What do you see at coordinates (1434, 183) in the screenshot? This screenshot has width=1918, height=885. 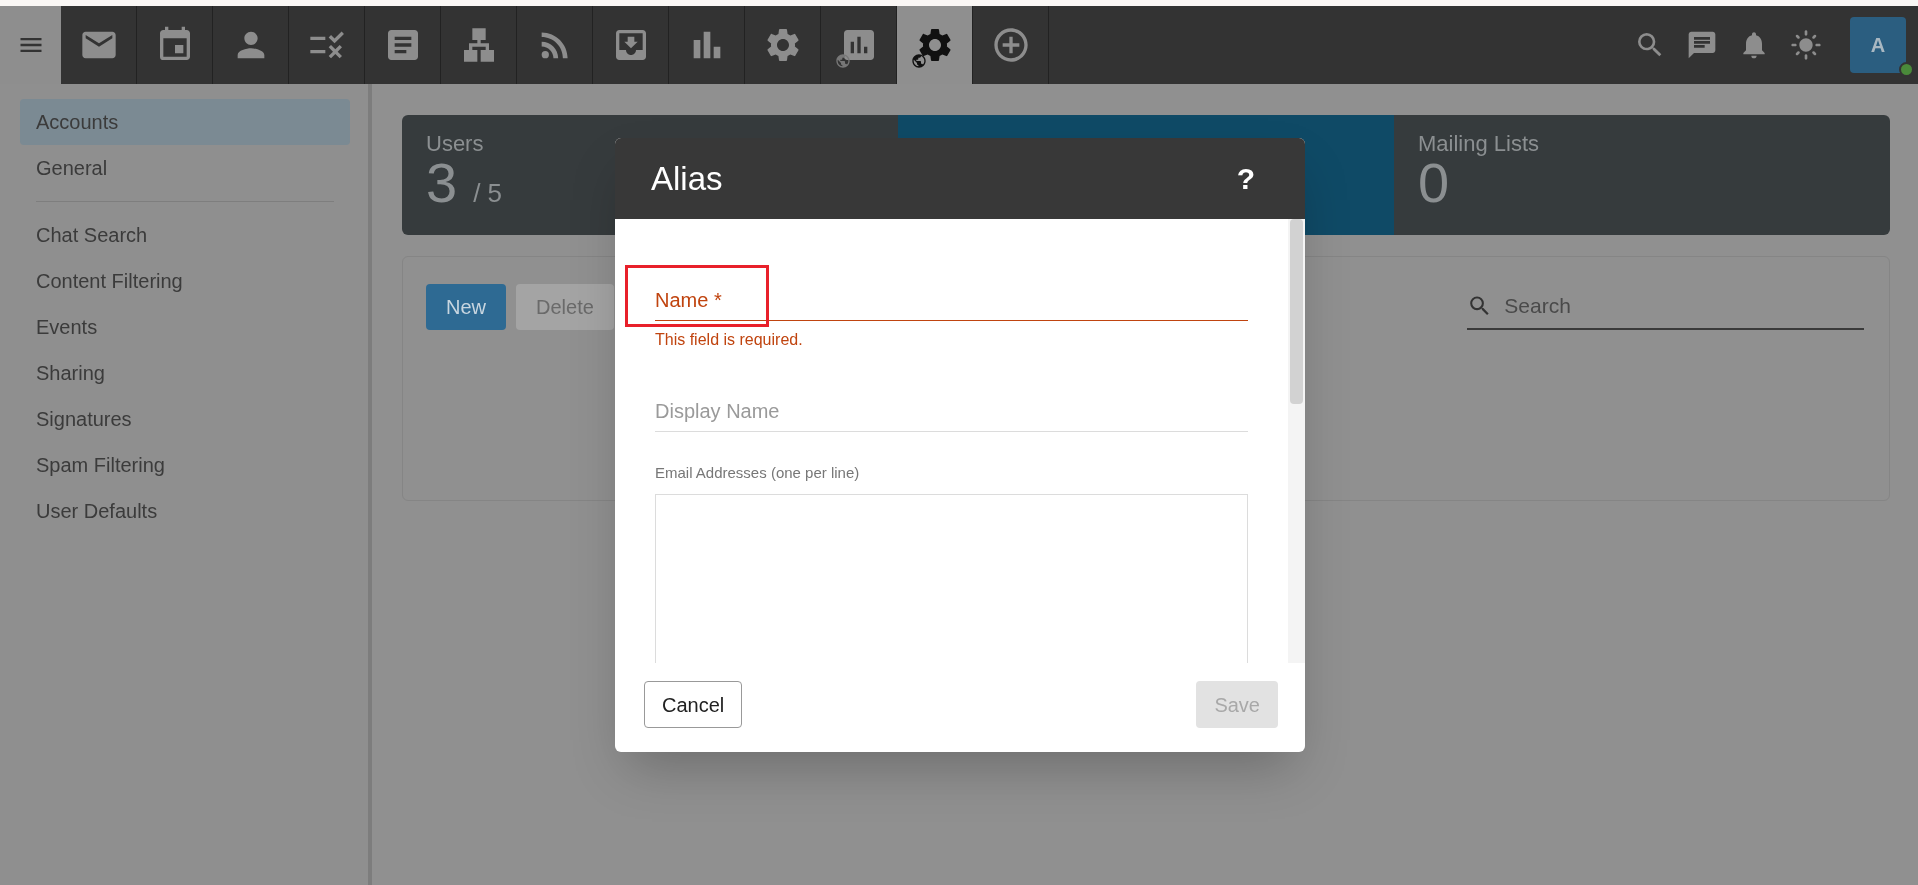 I see `stat-value: 0` at bounding box center [1434, 183].